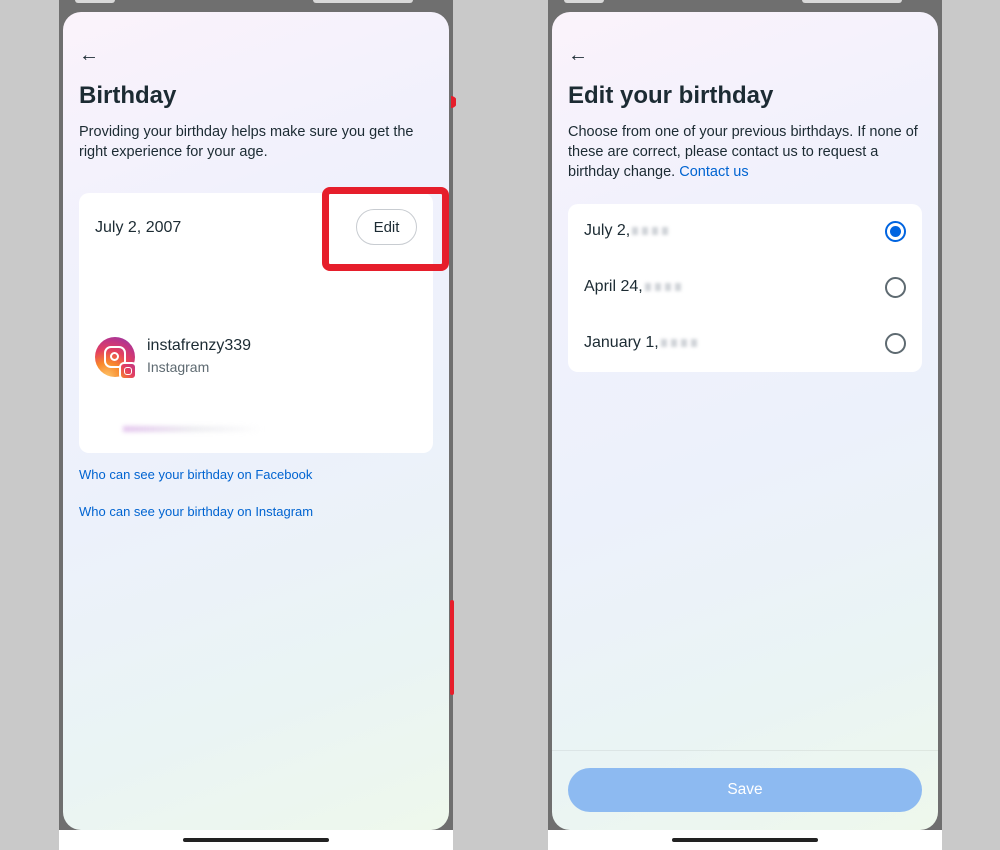 The image size is (1000, 850). I want to click on account-app: Instagram, so click(178, 367).